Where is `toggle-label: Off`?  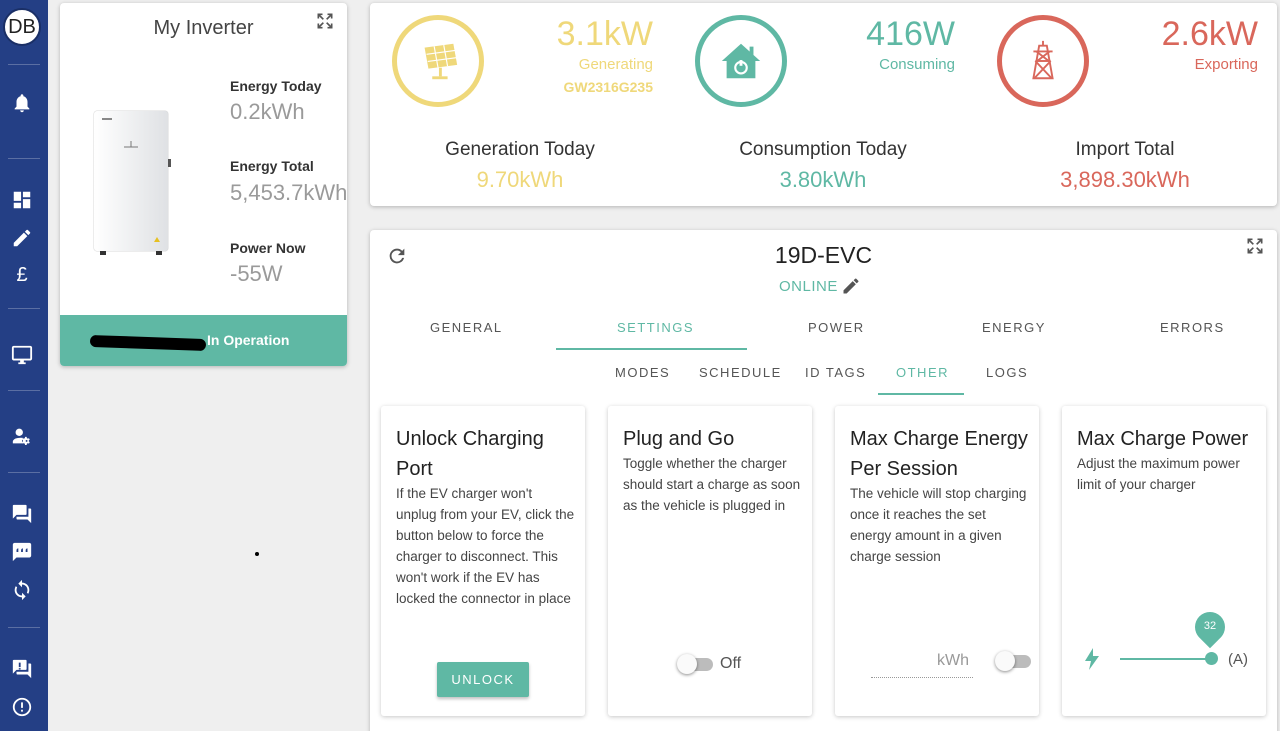 toggle-label: Off is located at coordinates (731, 663).